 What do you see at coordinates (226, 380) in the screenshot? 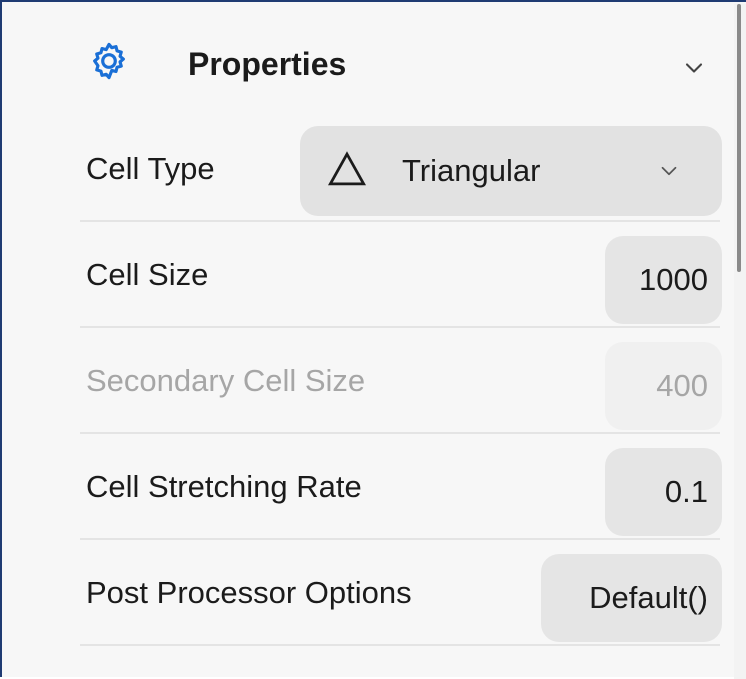
I see `secondary-cell-size-label: Secondary Cell Size` at bounding box center [226, 380].